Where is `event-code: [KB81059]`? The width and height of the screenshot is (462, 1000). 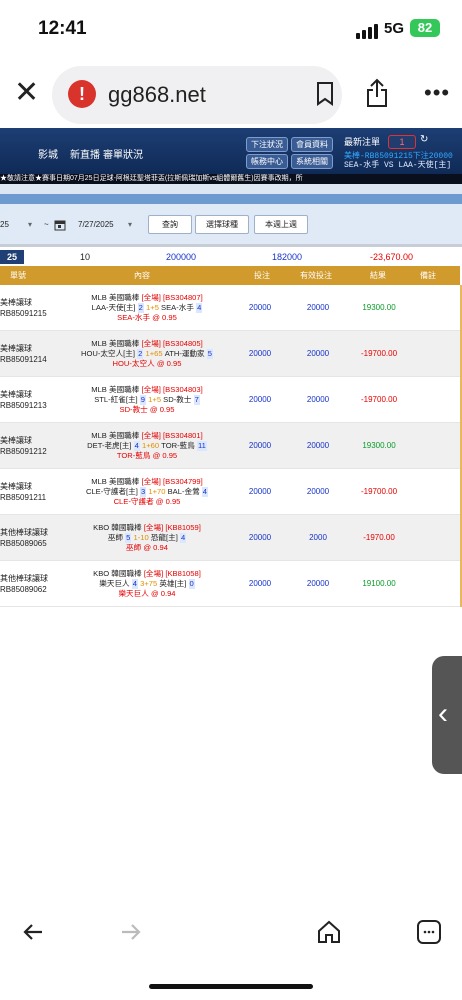 event-code: [KB81059] is located at coordinates (183, 527).